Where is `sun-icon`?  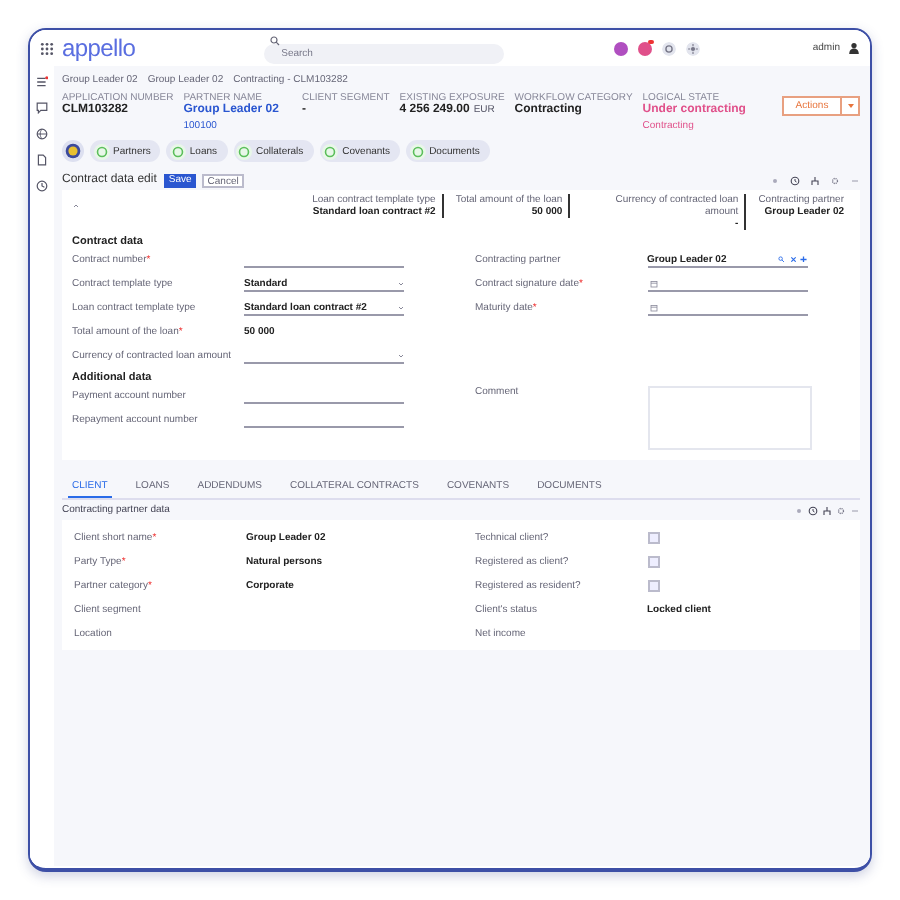
sun-icon is located at coordinates (692, 48).